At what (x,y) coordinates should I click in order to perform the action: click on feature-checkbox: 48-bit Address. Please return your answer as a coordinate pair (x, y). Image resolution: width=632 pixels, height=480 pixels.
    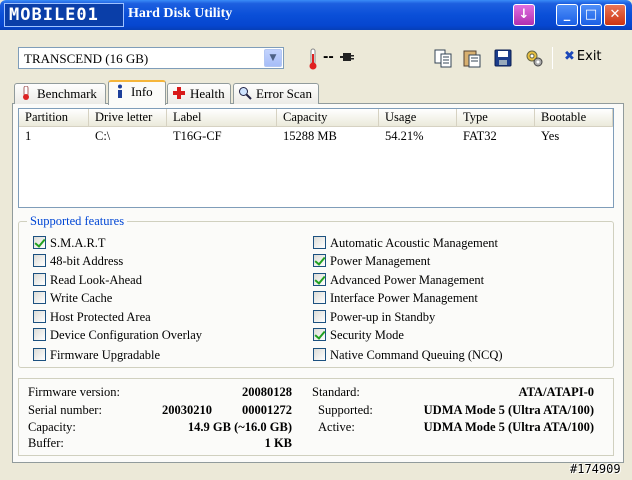
    Looking at the image, I should click on (78, 261).